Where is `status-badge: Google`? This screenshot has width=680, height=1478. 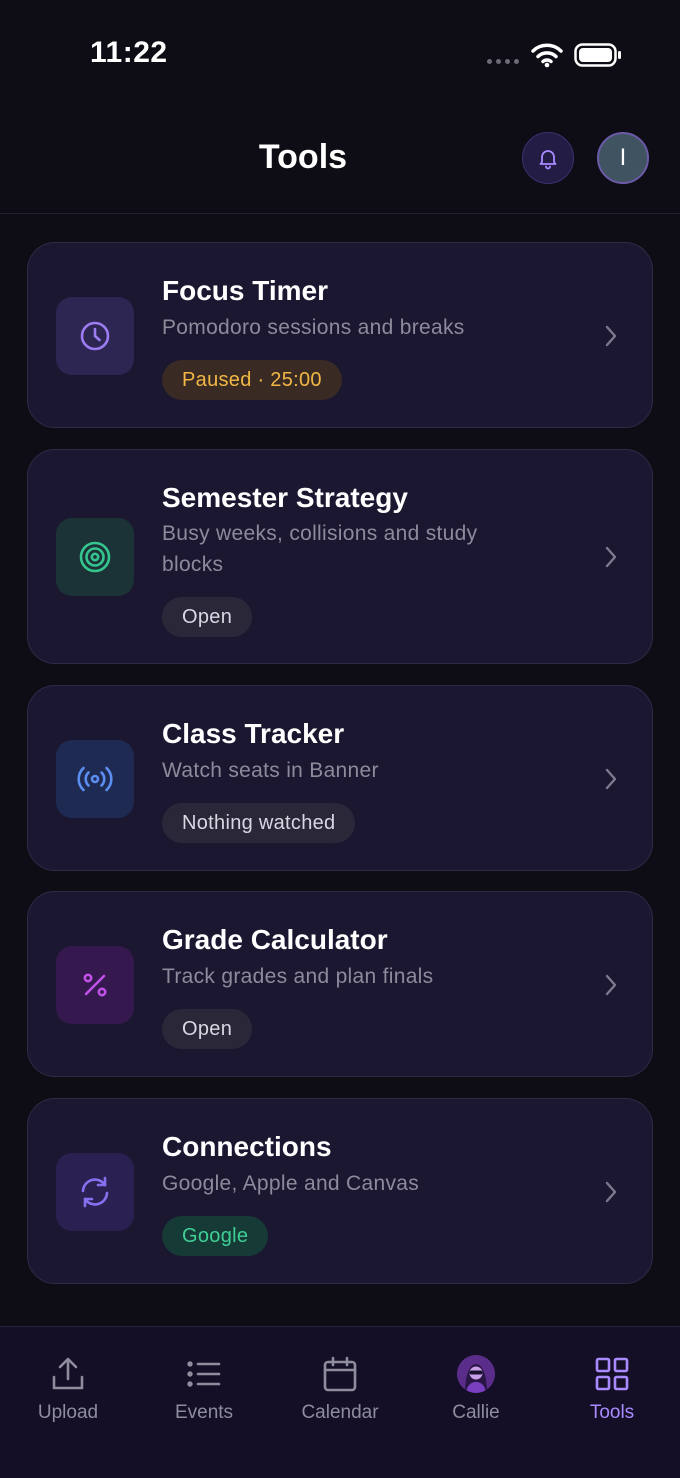 status-badge: Google is located at coordinates (215, 1236).